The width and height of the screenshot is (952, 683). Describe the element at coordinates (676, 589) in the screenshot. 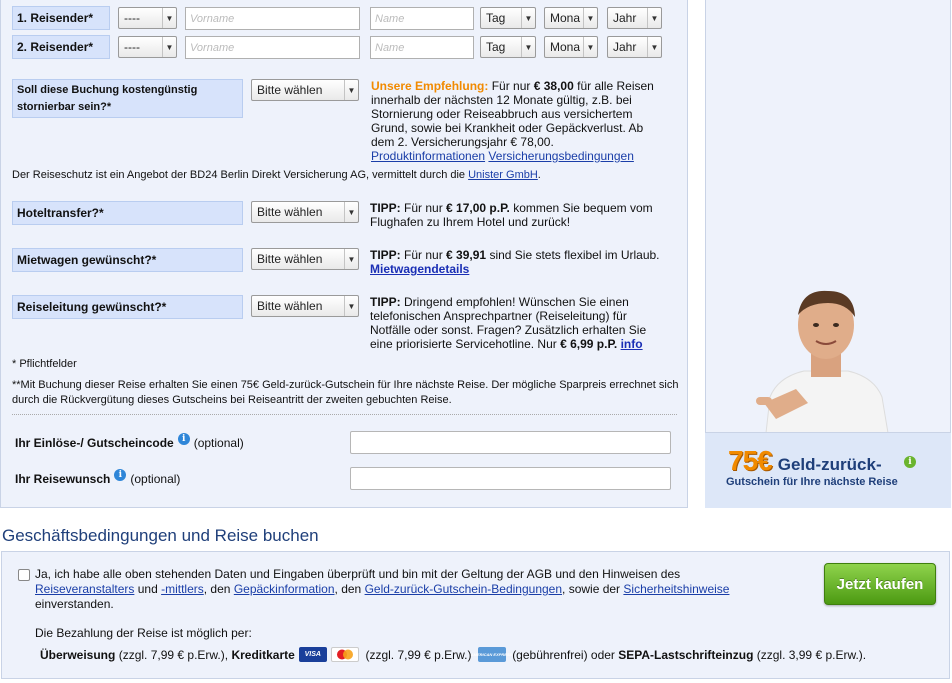

I see `safety-info-link: Sicherheitshinweise` at that location.